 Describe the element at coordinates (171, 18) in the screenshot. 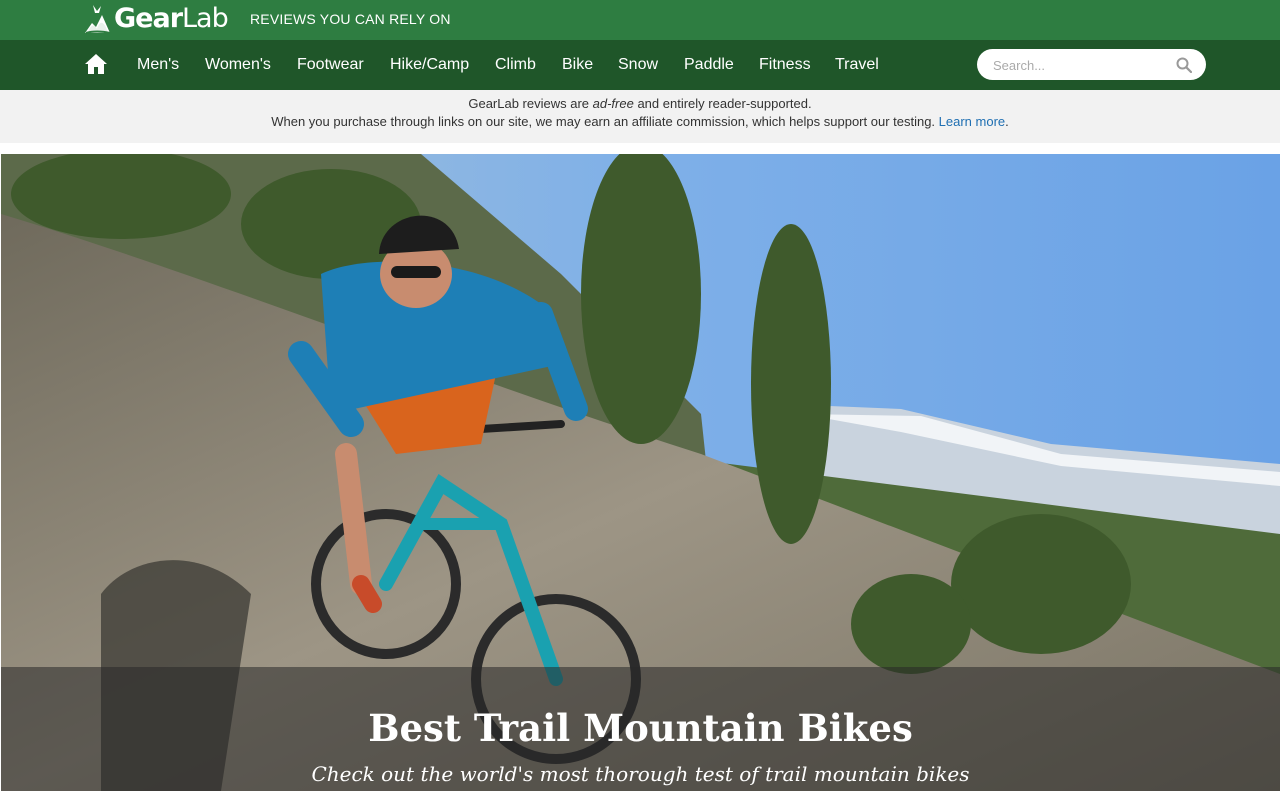

I see `logo-text: GearLab` at that location.